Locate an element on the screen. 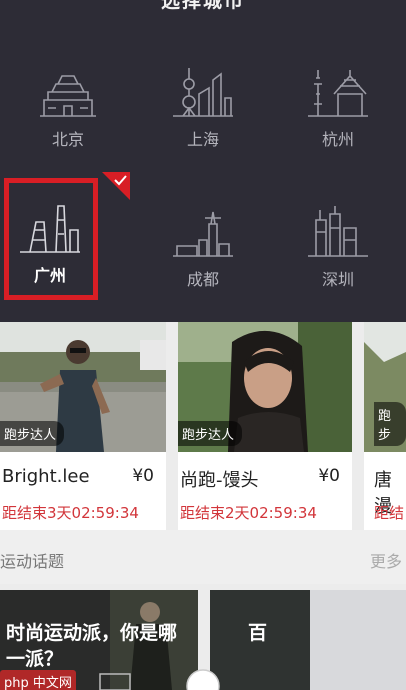  city-label: 深圳 is located at coordinates (337, 279).